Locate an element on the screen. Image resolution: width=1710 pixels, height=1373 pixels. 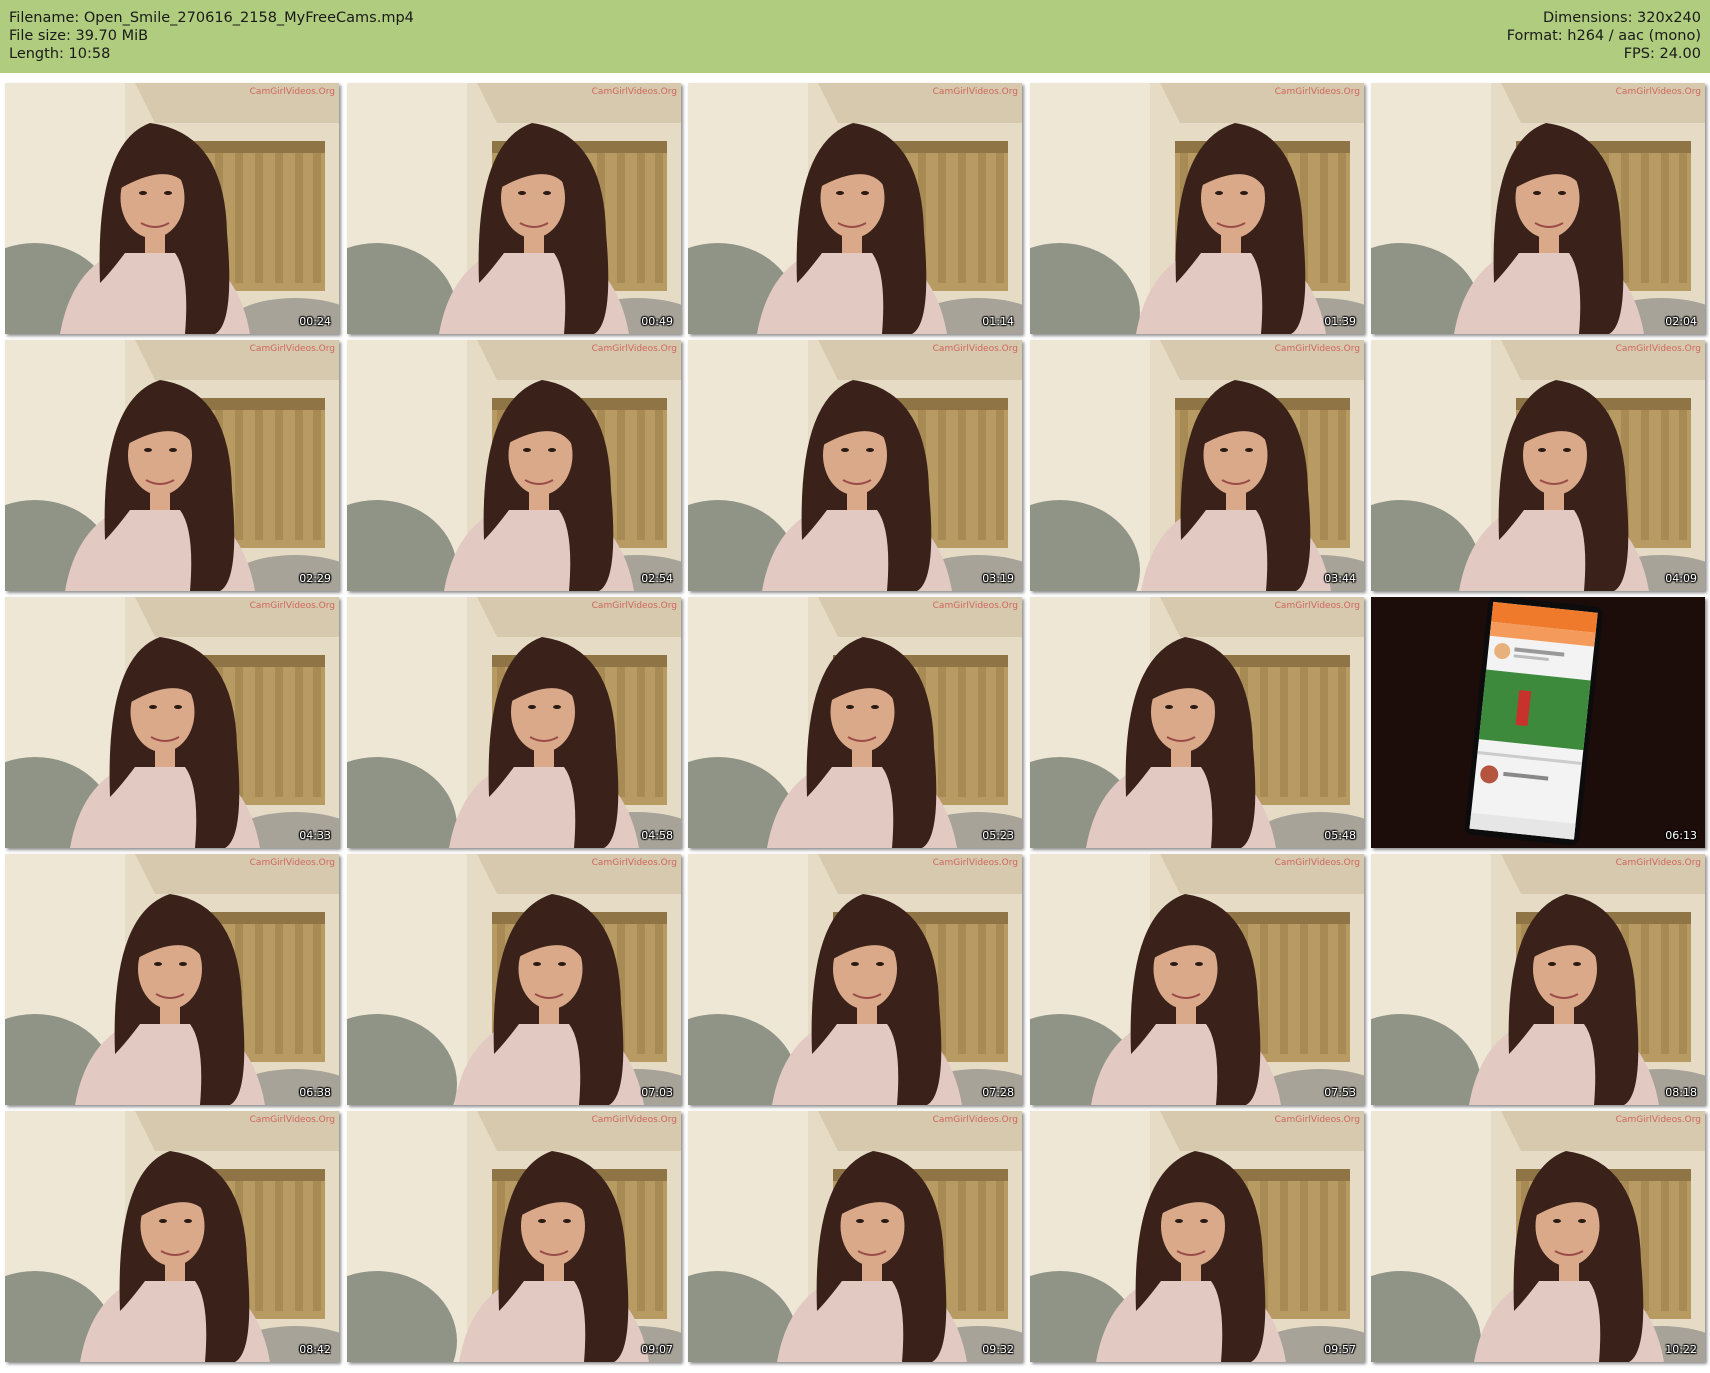
timestamp-label: 04:58 is located at coordinates (657, 835).